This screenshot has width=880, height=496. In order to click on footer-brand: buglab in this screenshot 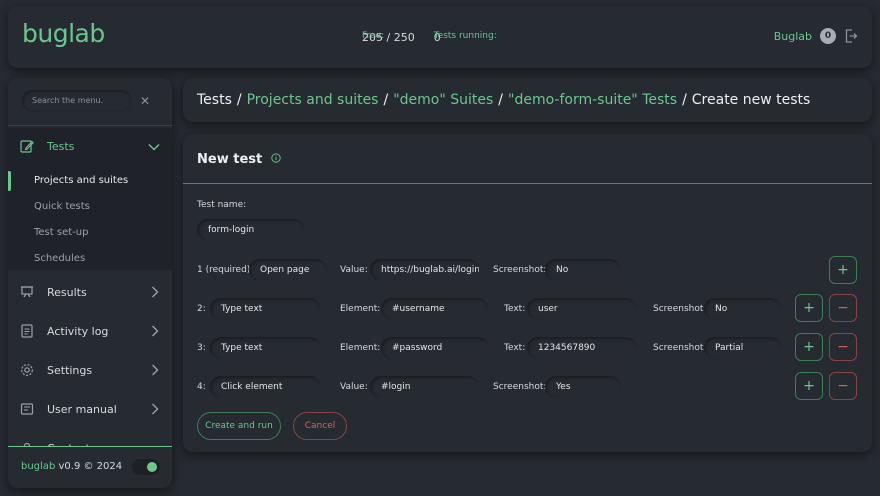, I will do `click(38, 466)`.